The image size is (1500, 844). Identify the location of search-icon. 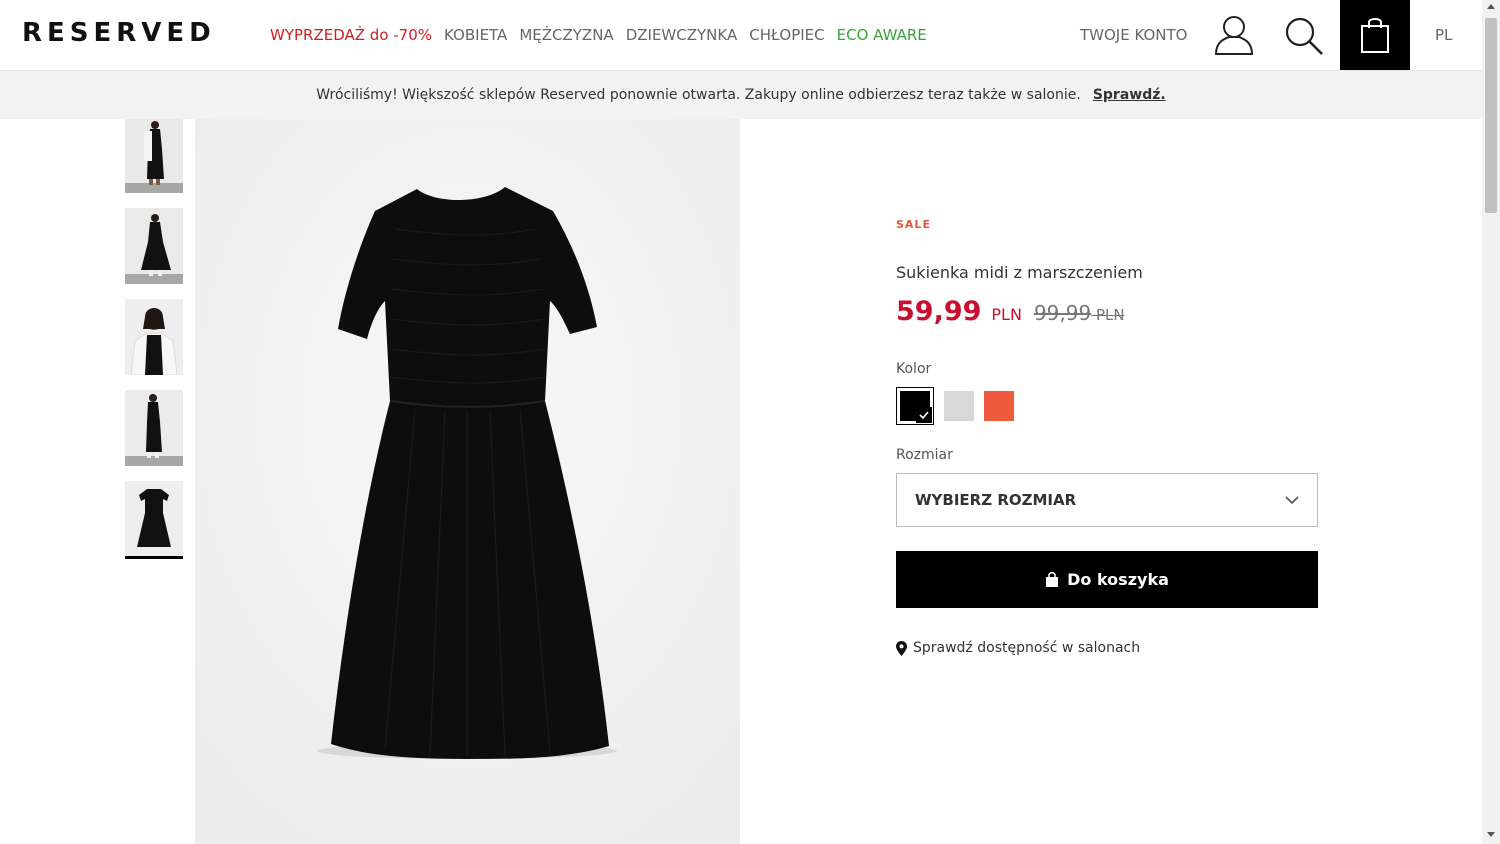
(1304, 36).